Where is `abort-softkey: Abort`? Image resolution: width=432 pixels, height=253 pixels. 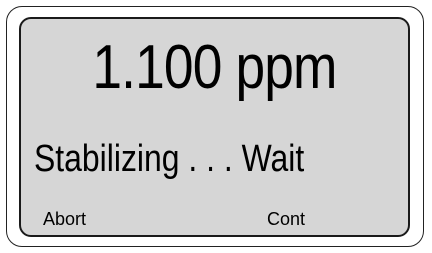 abort-softkey: Abort is located at coordinates (64, 219).